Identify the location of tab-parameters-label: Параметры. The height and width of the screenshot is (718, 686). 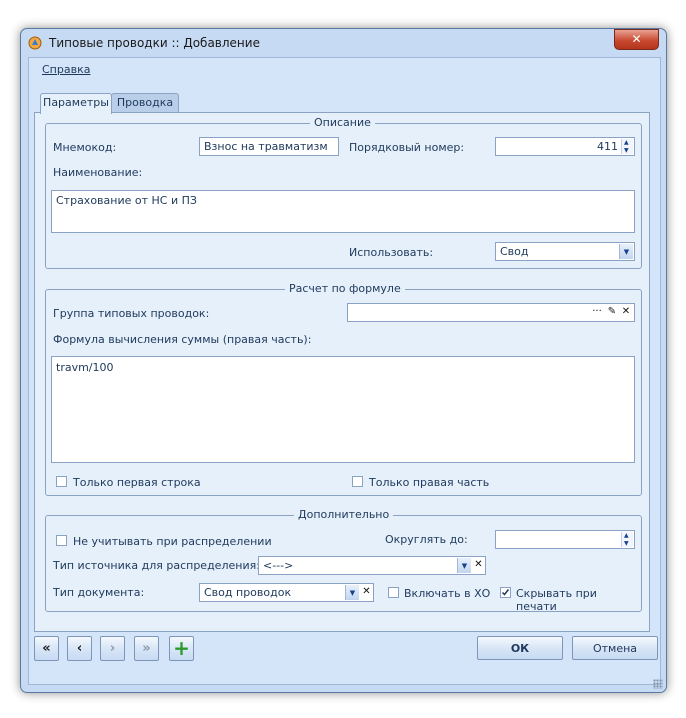
(76, 102).